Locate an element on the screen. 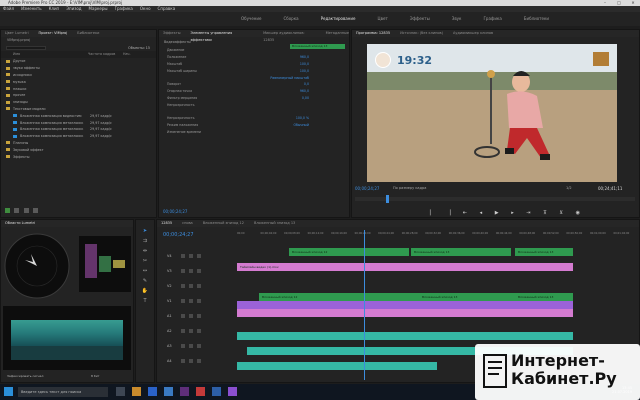 The image size is (640, 400). extract-icon: ⊻ is located at coordinates (561, 213).